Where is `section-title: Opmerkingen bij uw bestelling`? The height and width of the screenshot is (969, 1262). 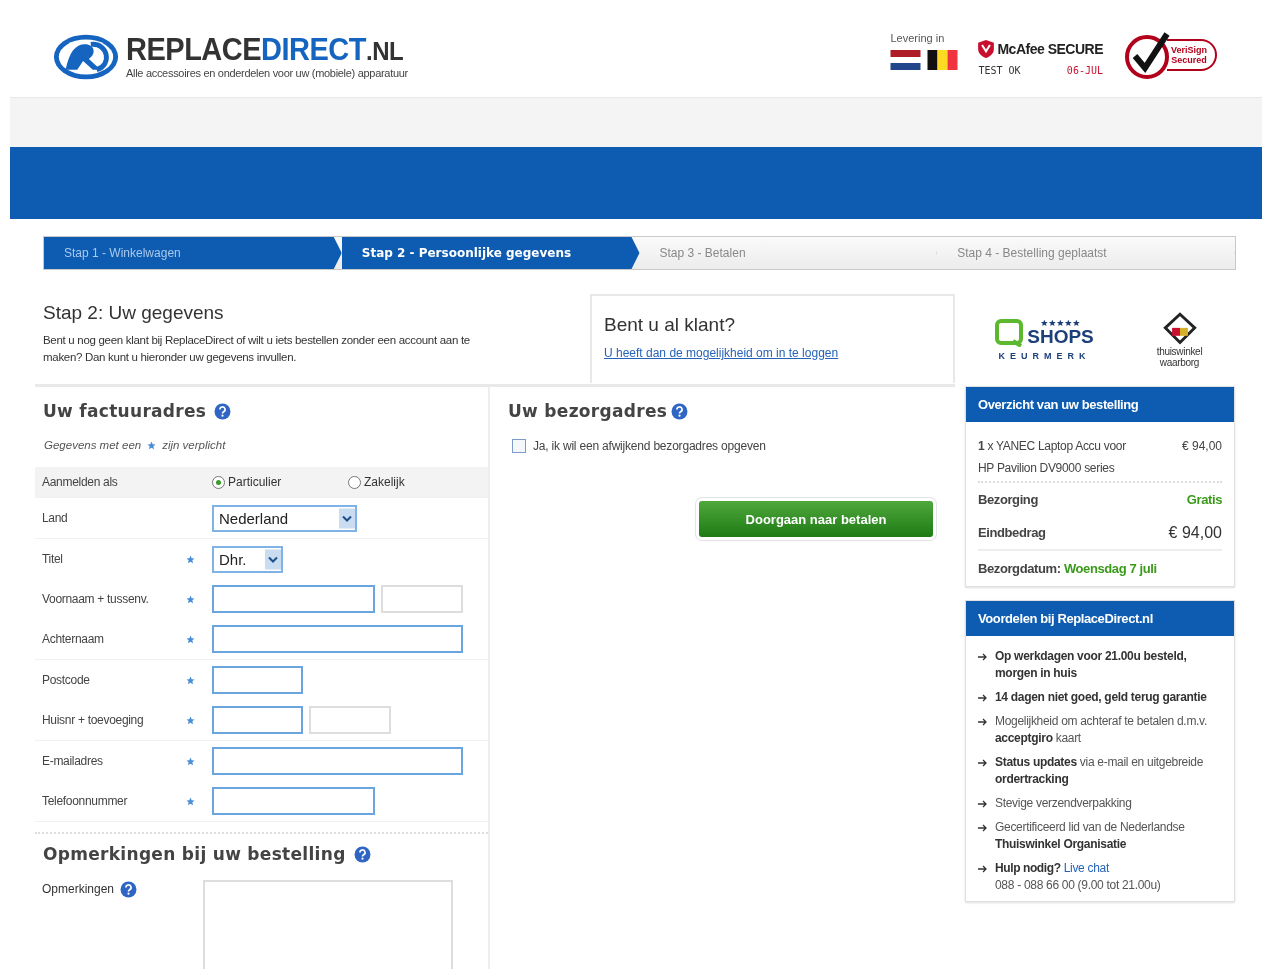
section-title: Opmerkingen bij uw bestelling is located at coordinates (194, 854).